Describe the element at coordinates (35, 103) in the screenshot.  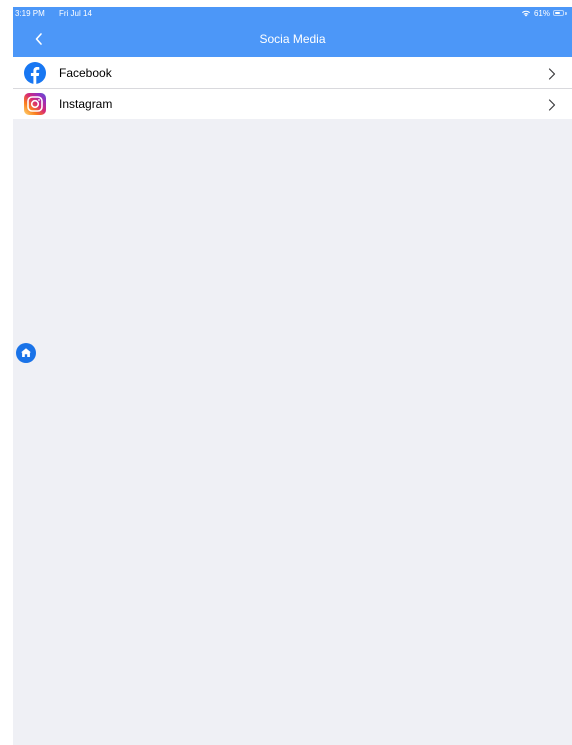
I see `instagram-icon` at that location.